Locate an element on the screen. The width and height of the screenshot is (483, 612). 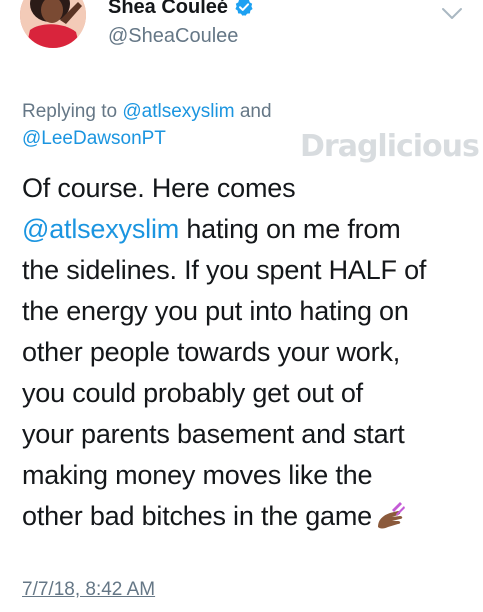
tweet-text-line: Of course. Here comes is located at coordinates (159, 188).